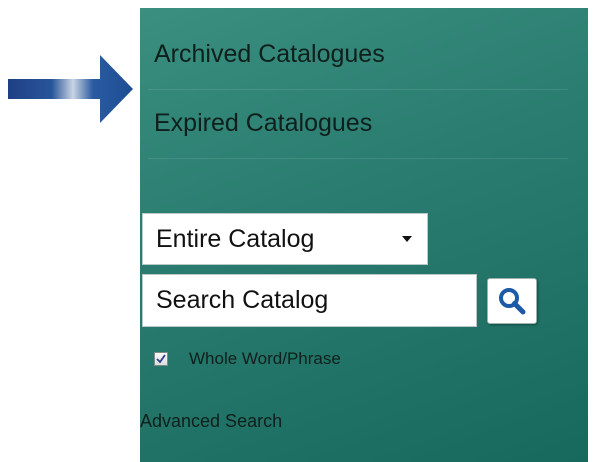  What do you see at coordinates (309, 300) in the screenshot?
I see `search-input` at bounding box center [309, 300].